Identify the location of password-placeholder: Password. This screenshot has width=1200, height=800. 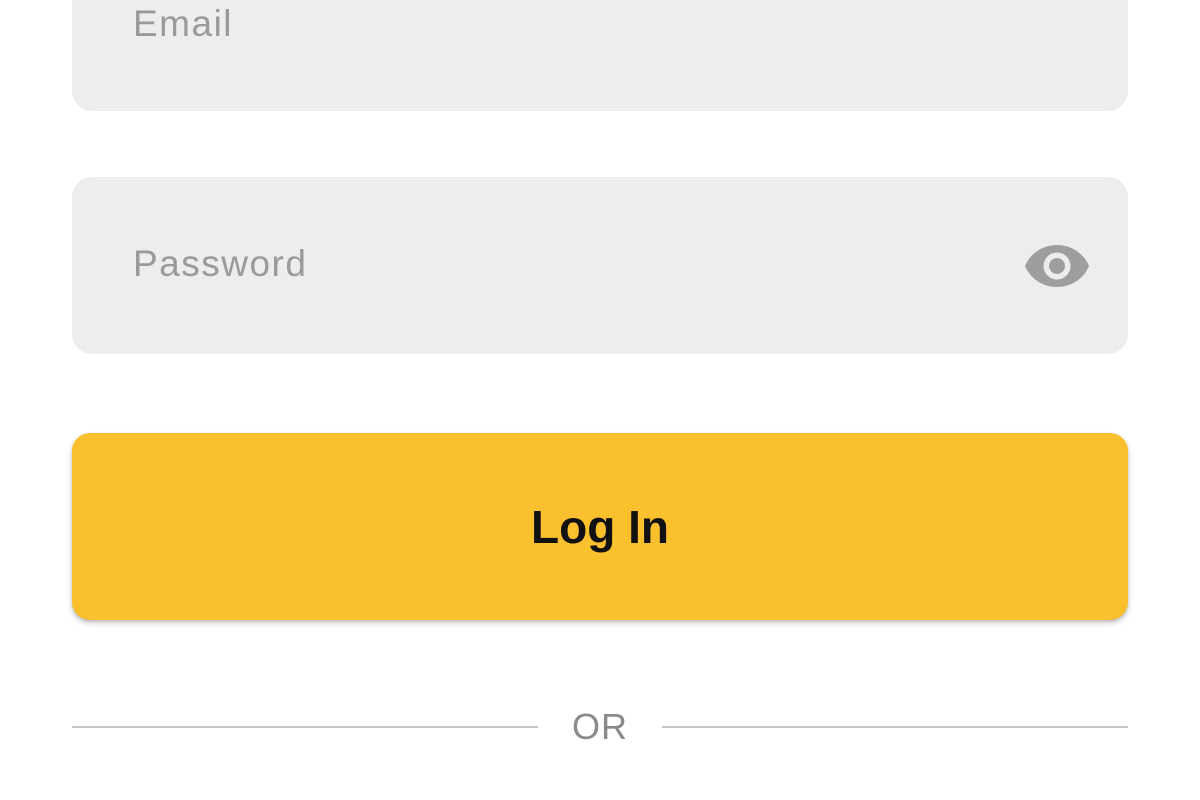
(220, 263).